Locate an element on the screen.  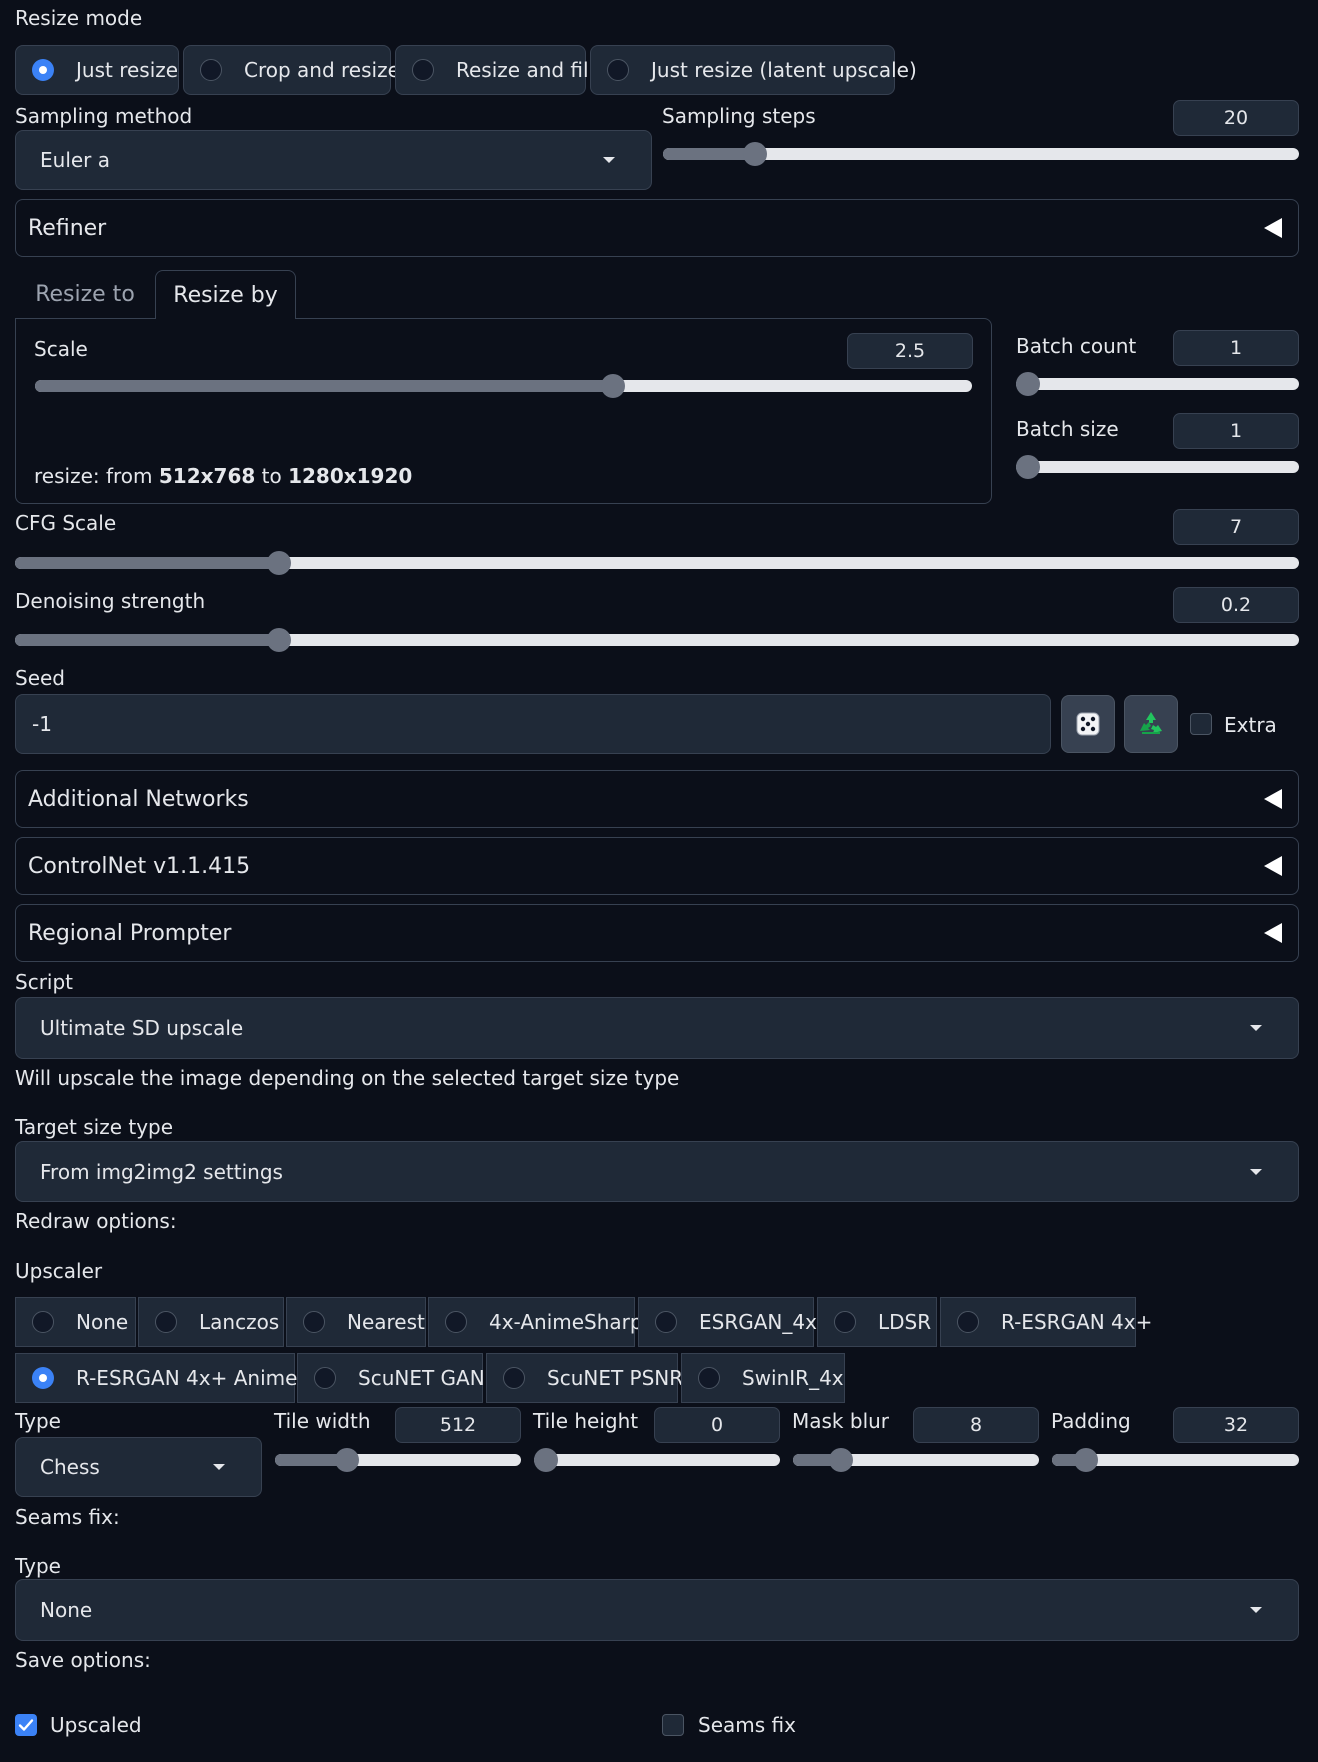
upscaler-option-nearest: Nearest is located at coordinates (356, 1322).